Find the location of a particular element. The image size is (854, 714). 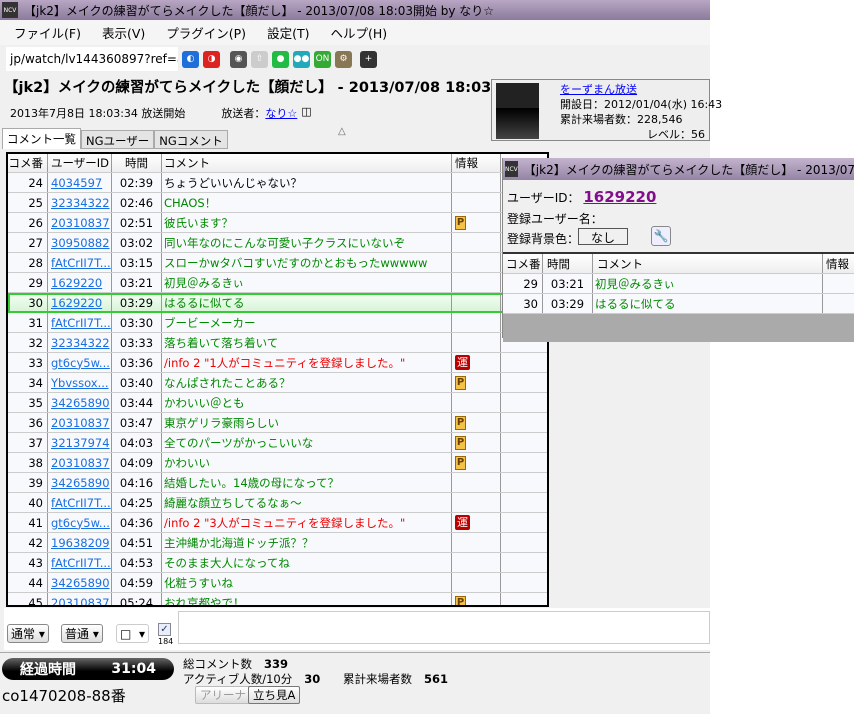

seat-button: 立ち見A is located at coordinates (274, 695).